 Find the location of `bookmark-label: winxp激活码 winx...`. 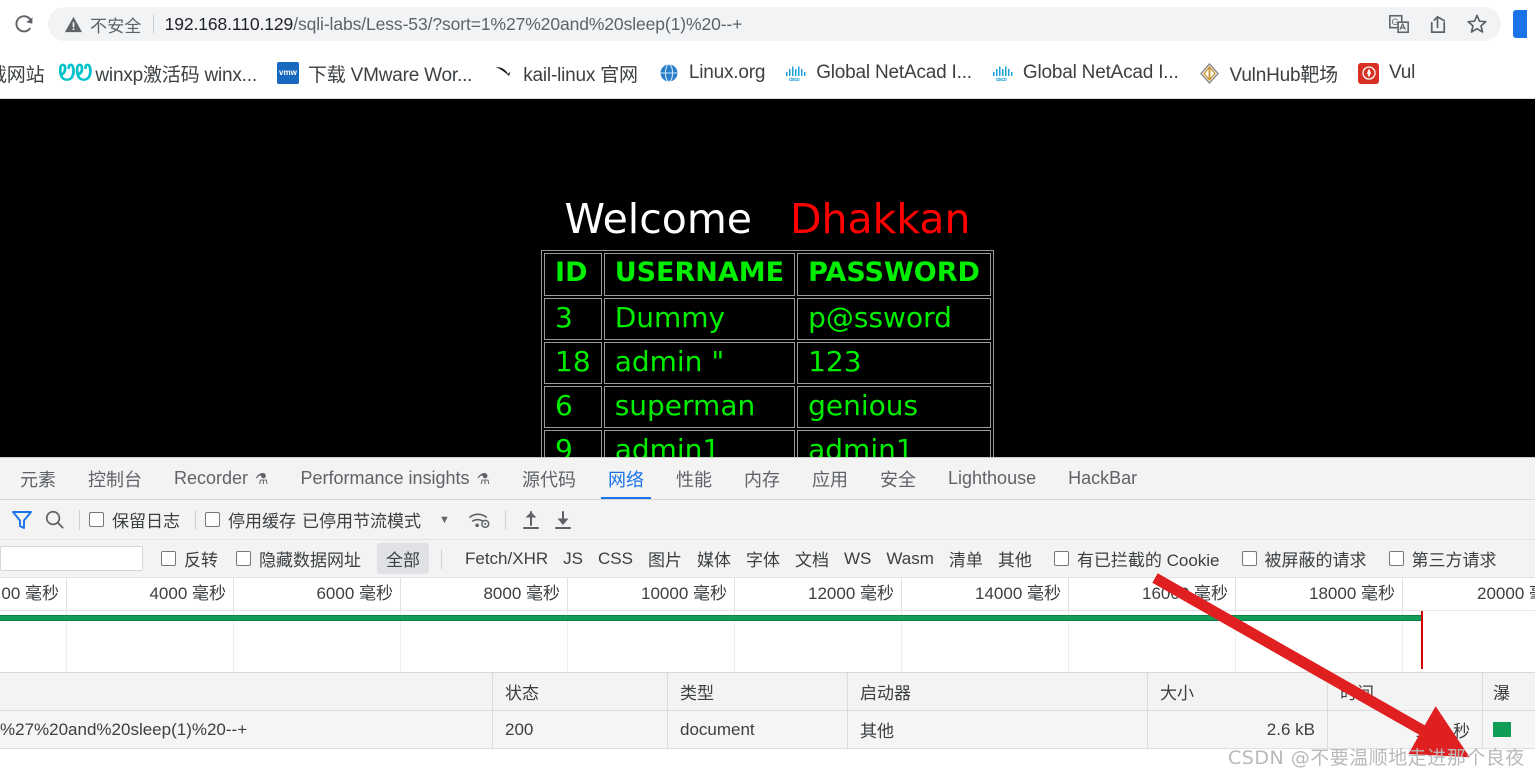

bookmark-label: winxp激活码 winx... is located at coordinates (176, 75).